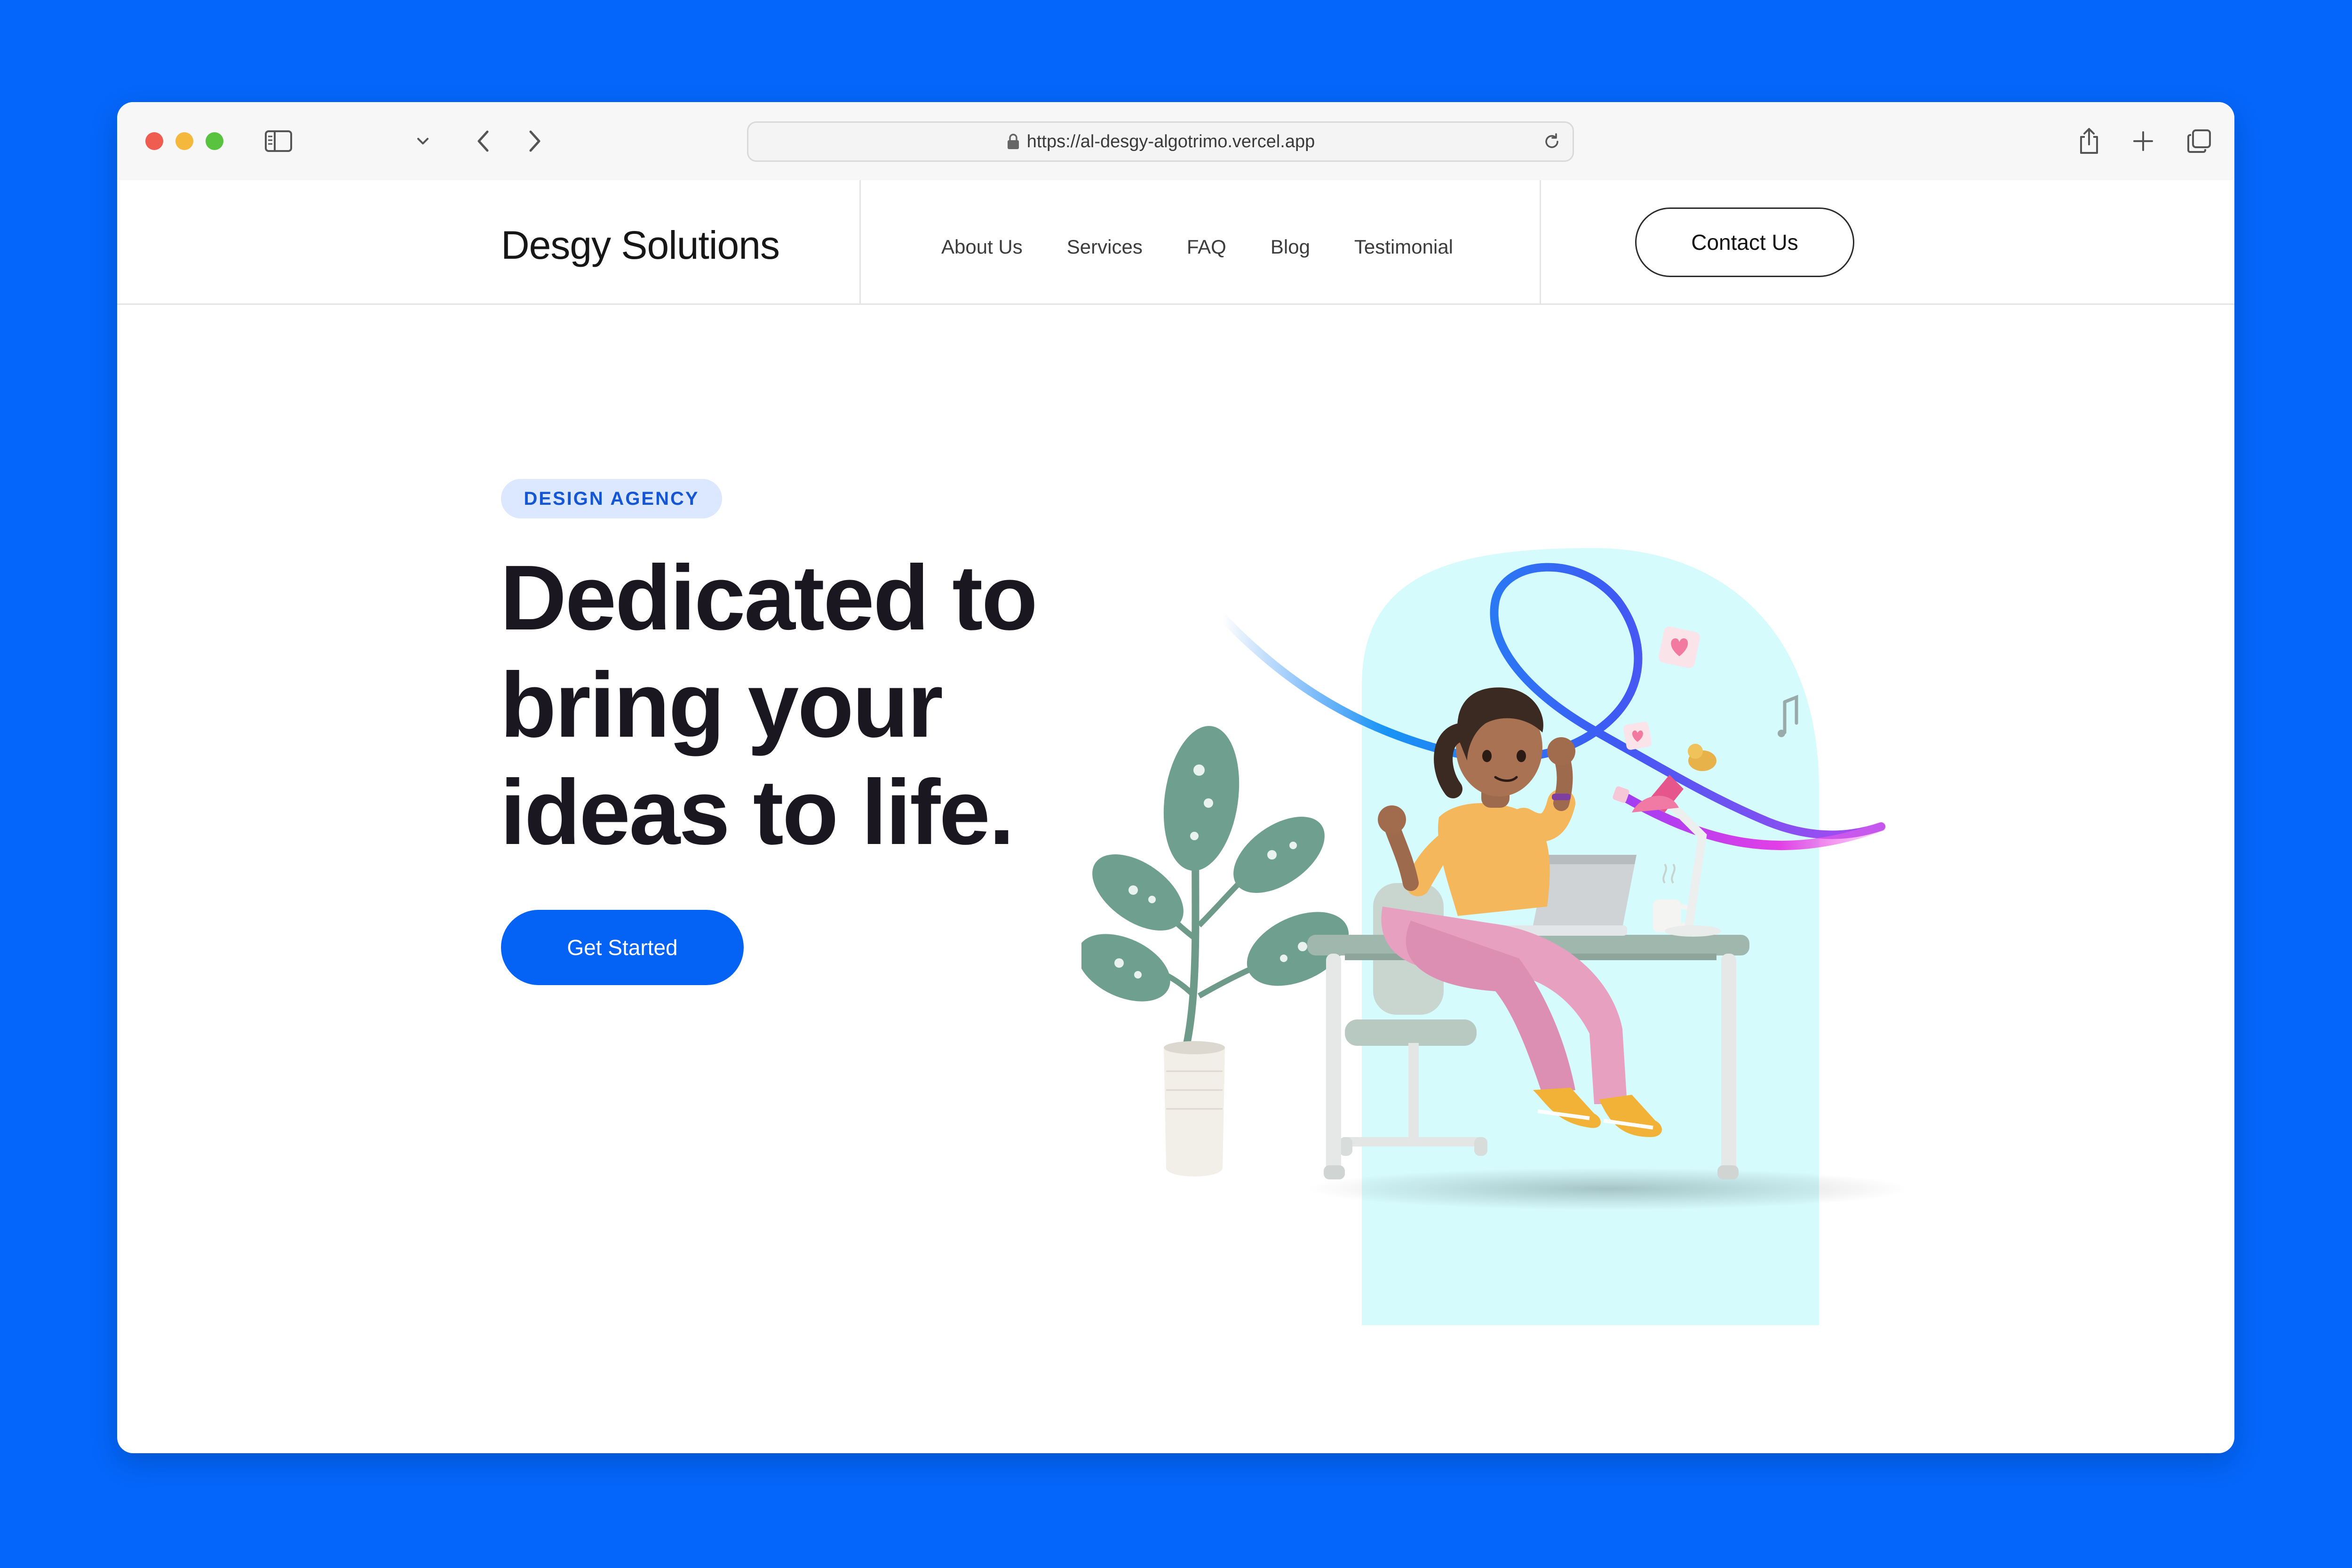  I want to click on forward-arrow-icon, so click(535, 141).